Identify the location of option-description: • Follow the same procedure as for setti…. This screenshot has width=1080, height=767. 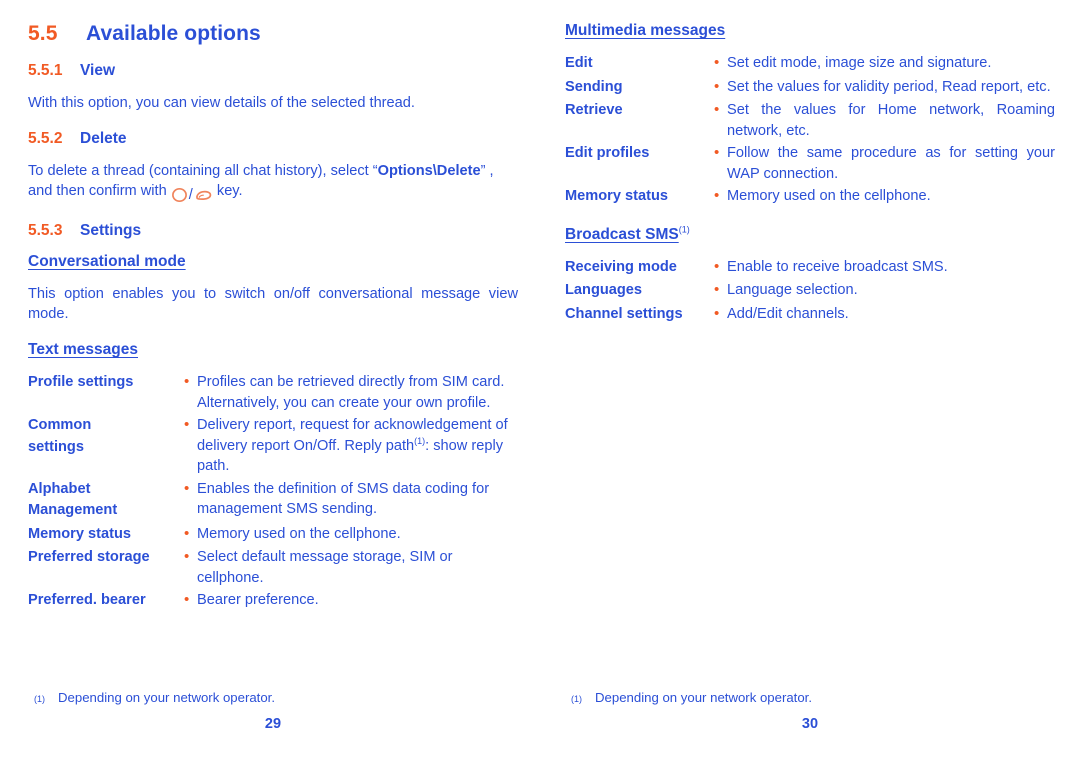
(884, 164).